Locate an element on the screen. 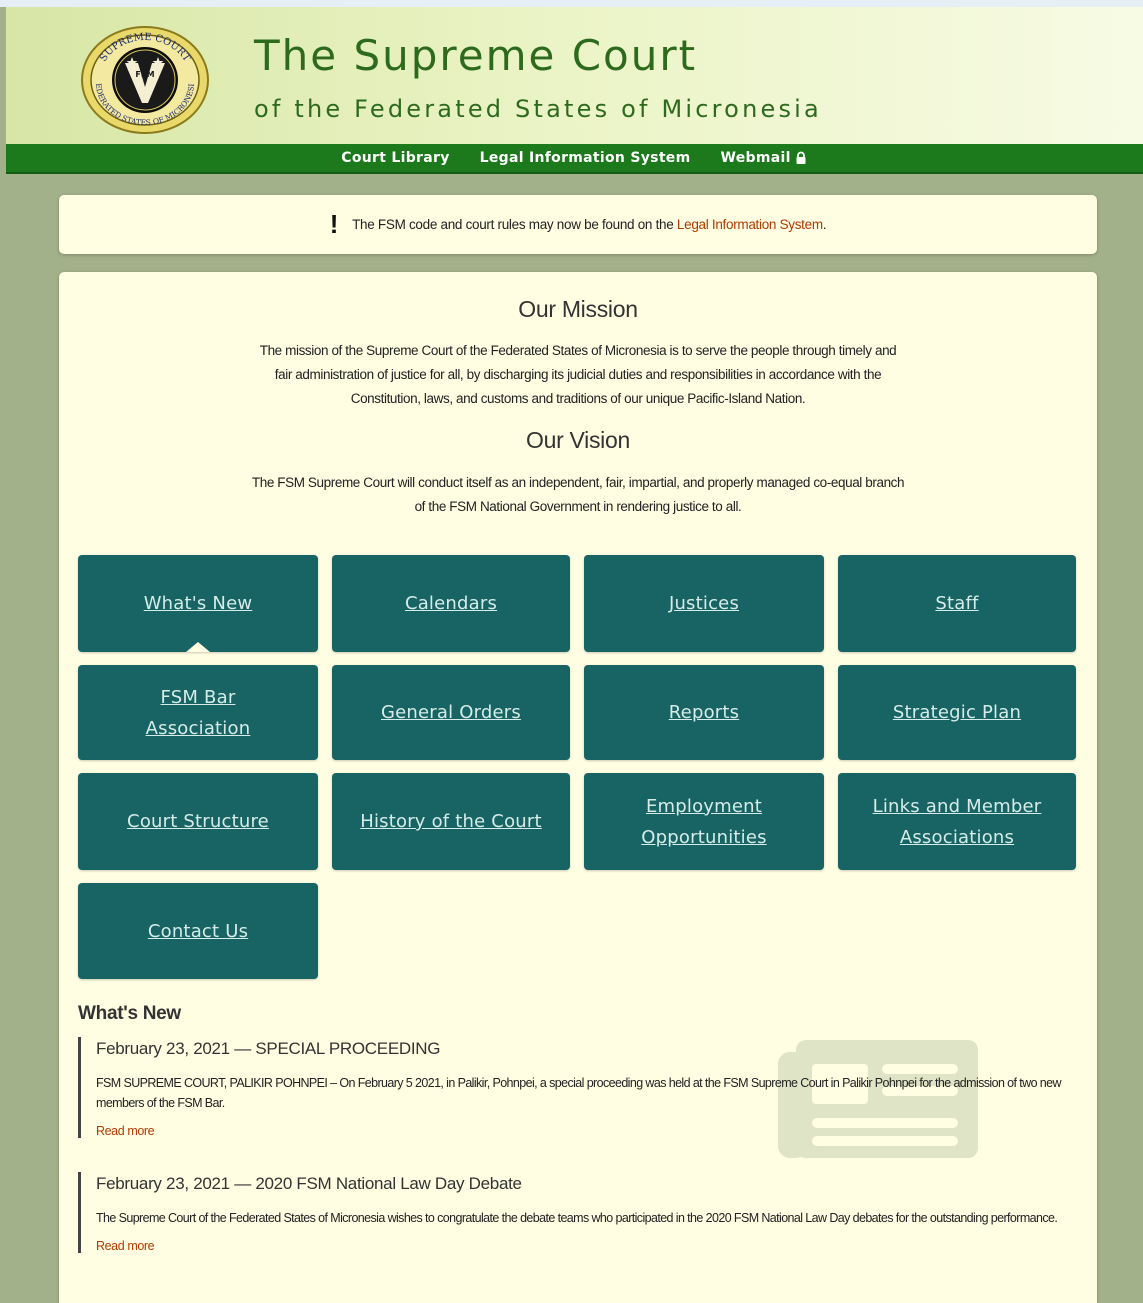 This screenshot has height=1303, width=1143. nav-webmail: Webmail is located at coordinates (764, 158).